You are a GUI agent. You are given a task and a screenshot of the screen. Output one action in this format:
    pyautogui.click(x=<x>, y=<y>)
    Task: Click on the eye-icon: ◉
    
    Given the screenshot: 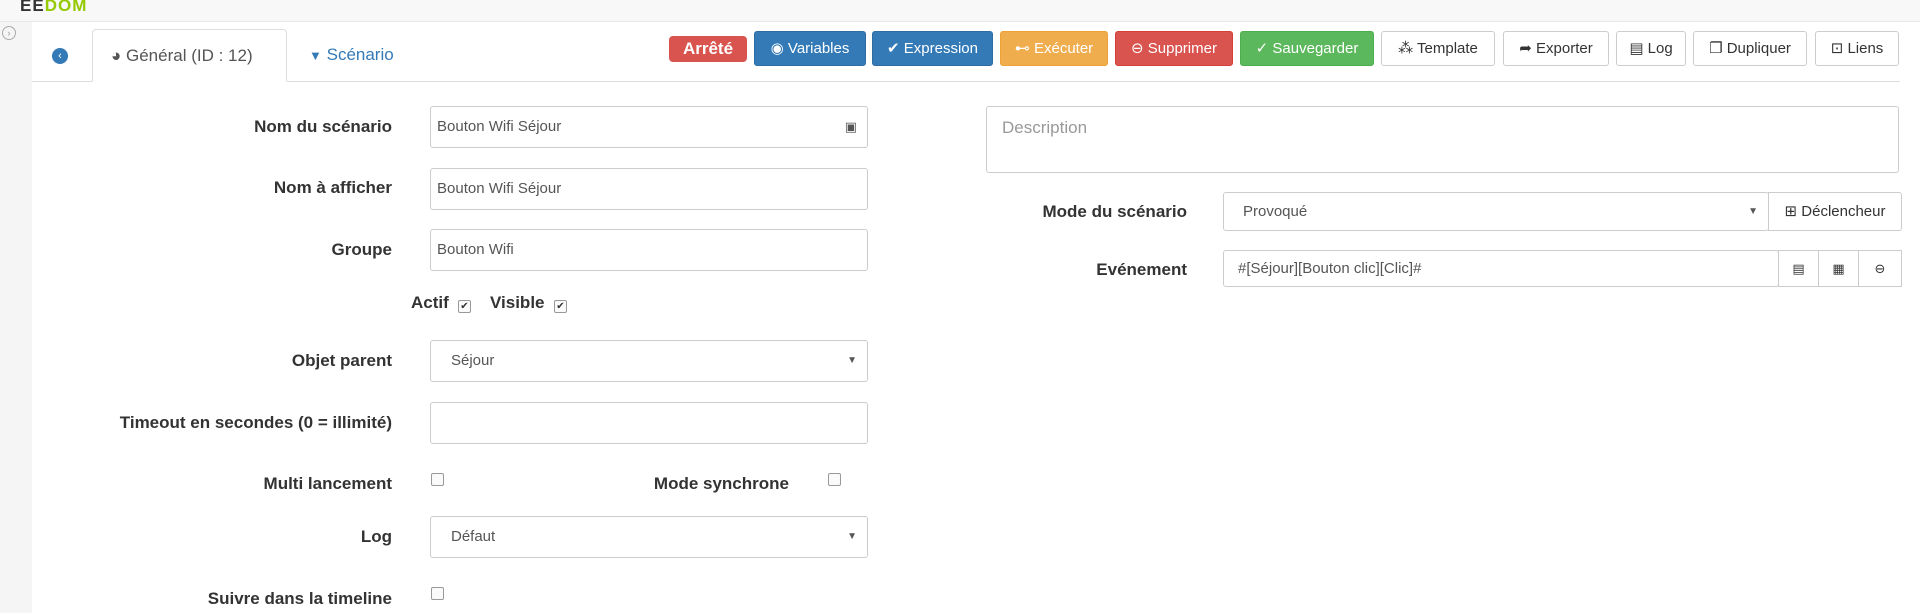 What is the action you would take?
    pyautogui.click(x=779, y=48)
    